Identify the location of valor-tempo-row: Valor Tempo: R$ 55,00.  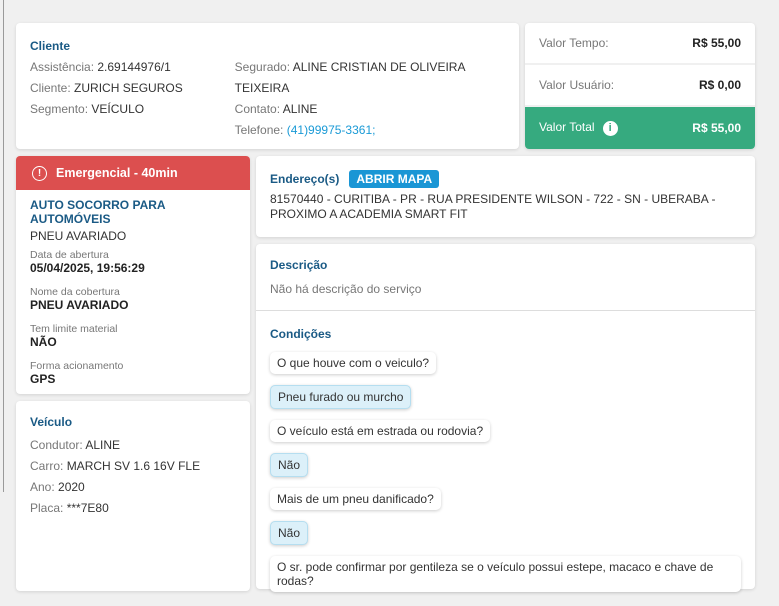
(640, 44).